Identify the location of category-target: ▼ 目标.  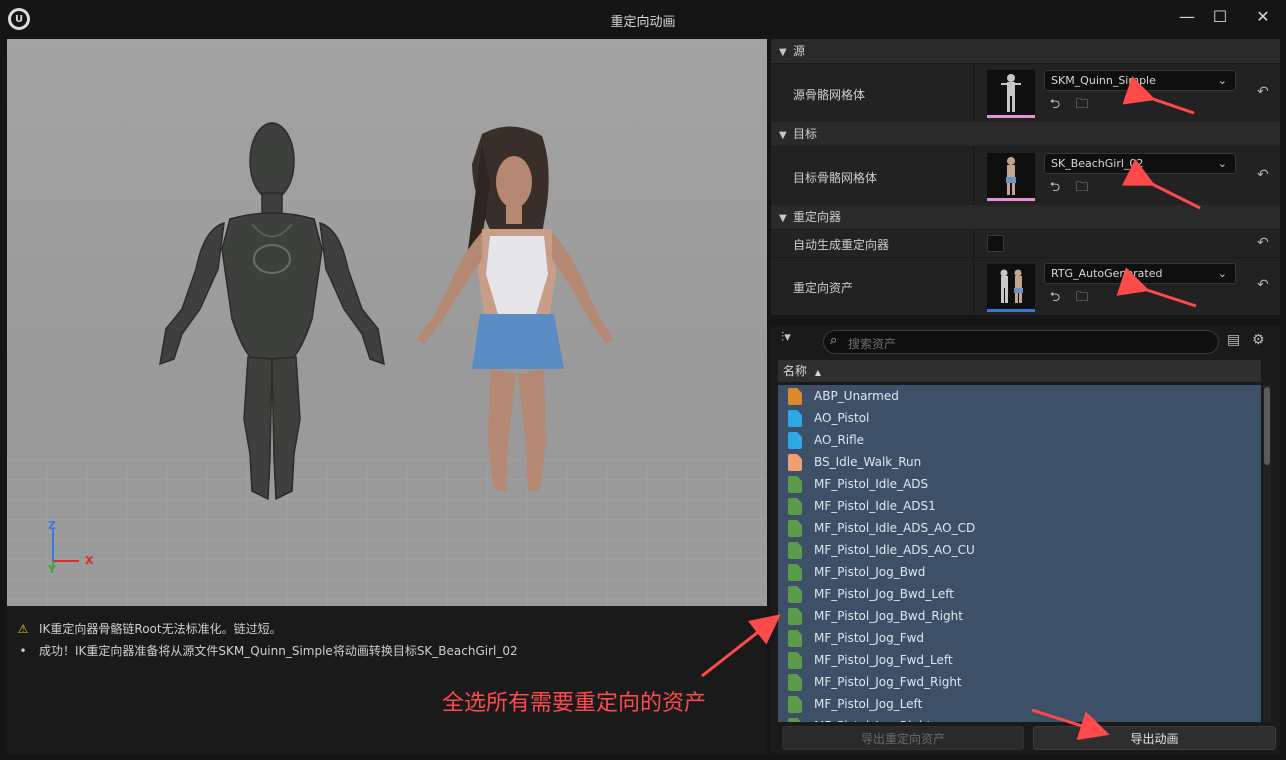
(1025, 134).